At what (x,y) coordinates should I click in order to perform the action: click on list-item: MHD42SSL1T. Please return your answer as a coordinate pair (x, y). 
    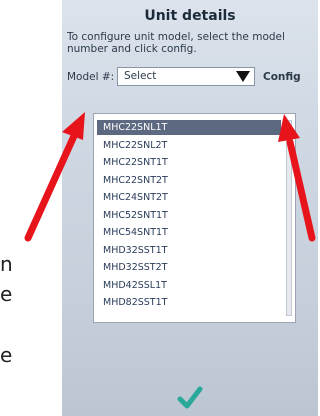
    Looking at the image, I should click on (189, 285).